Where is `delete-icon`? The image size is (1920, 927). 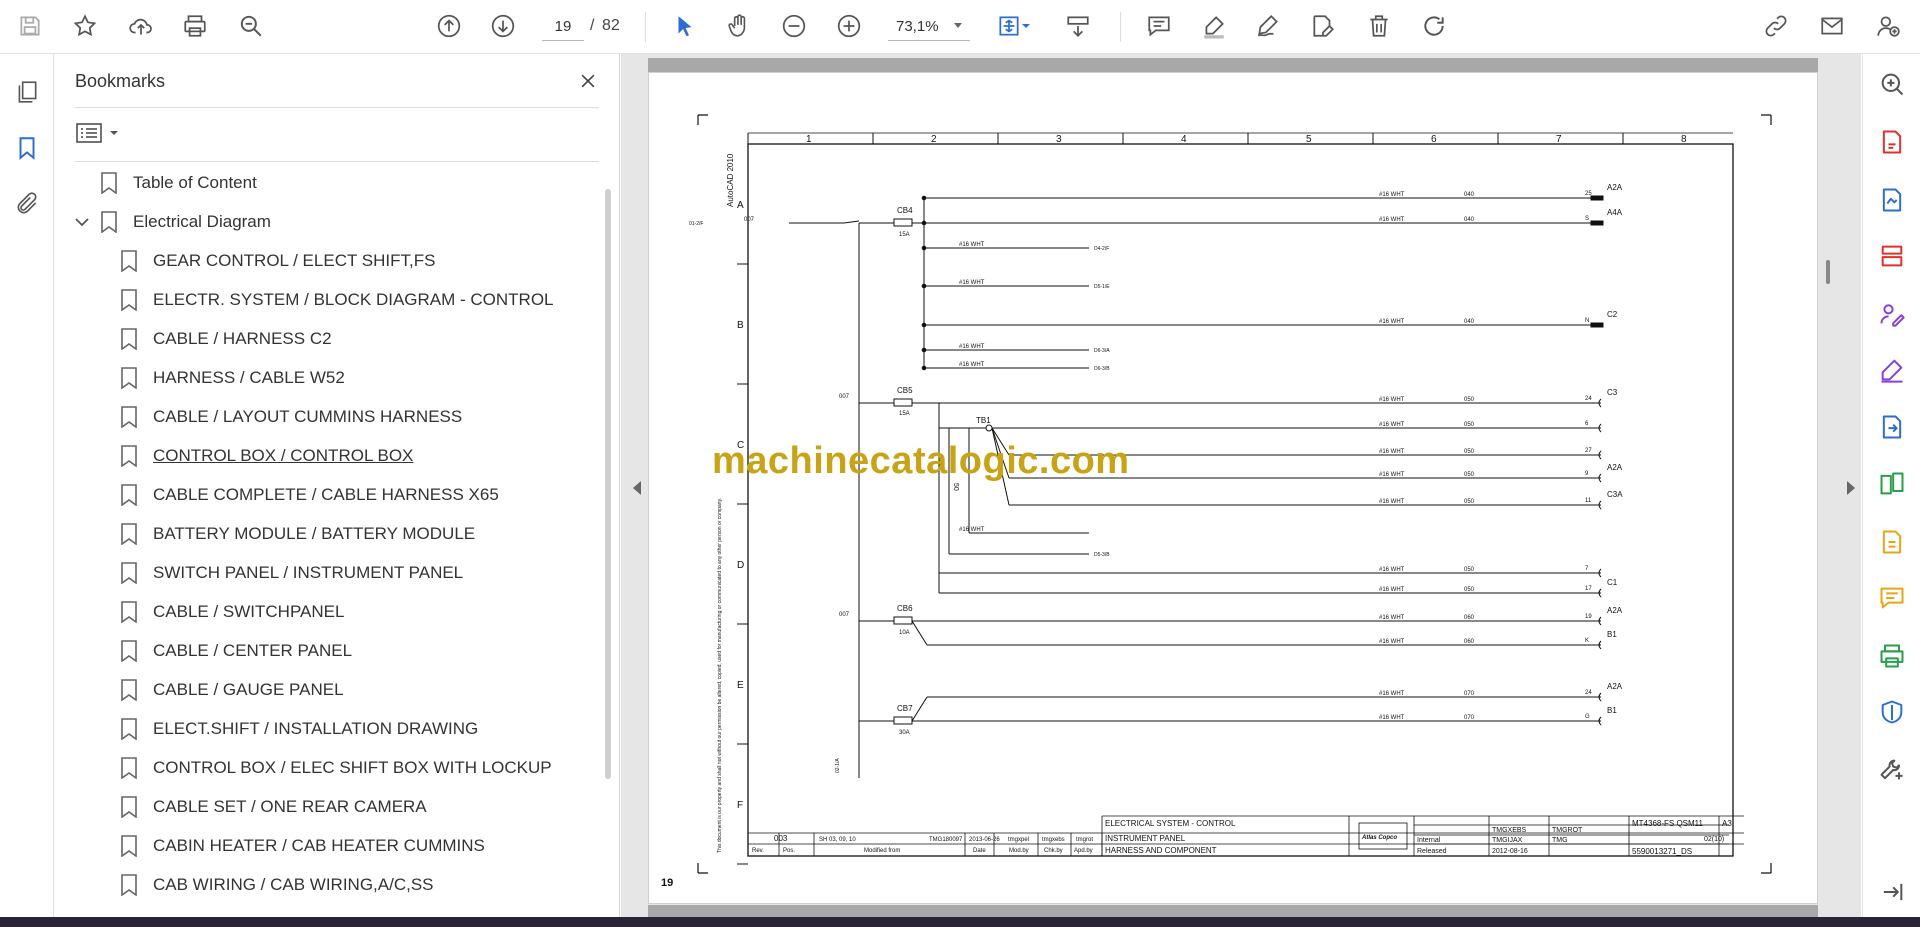 delete-icon is located at coordinates (1379, 26).